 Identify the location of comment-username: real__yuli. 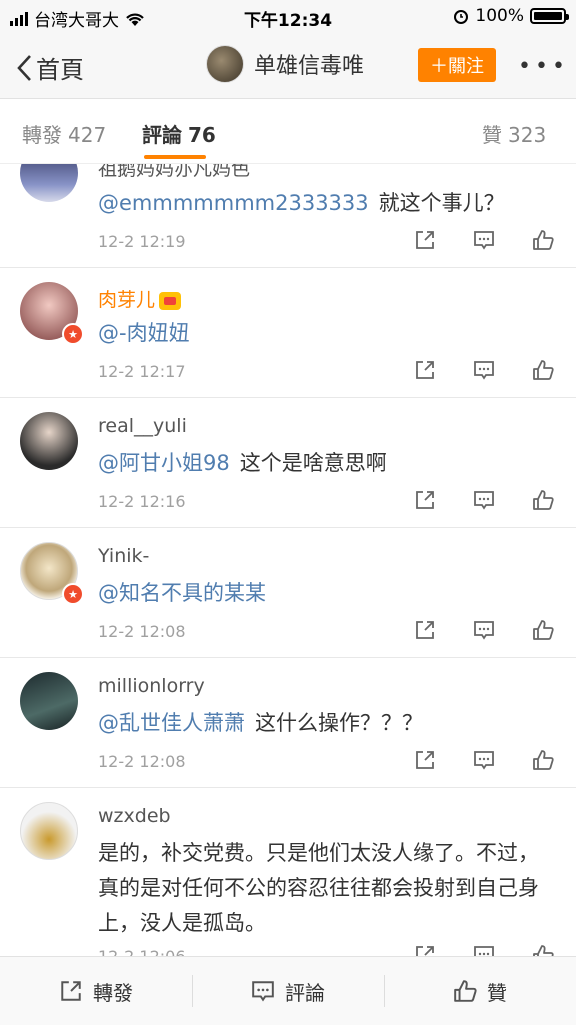
(142, 426).